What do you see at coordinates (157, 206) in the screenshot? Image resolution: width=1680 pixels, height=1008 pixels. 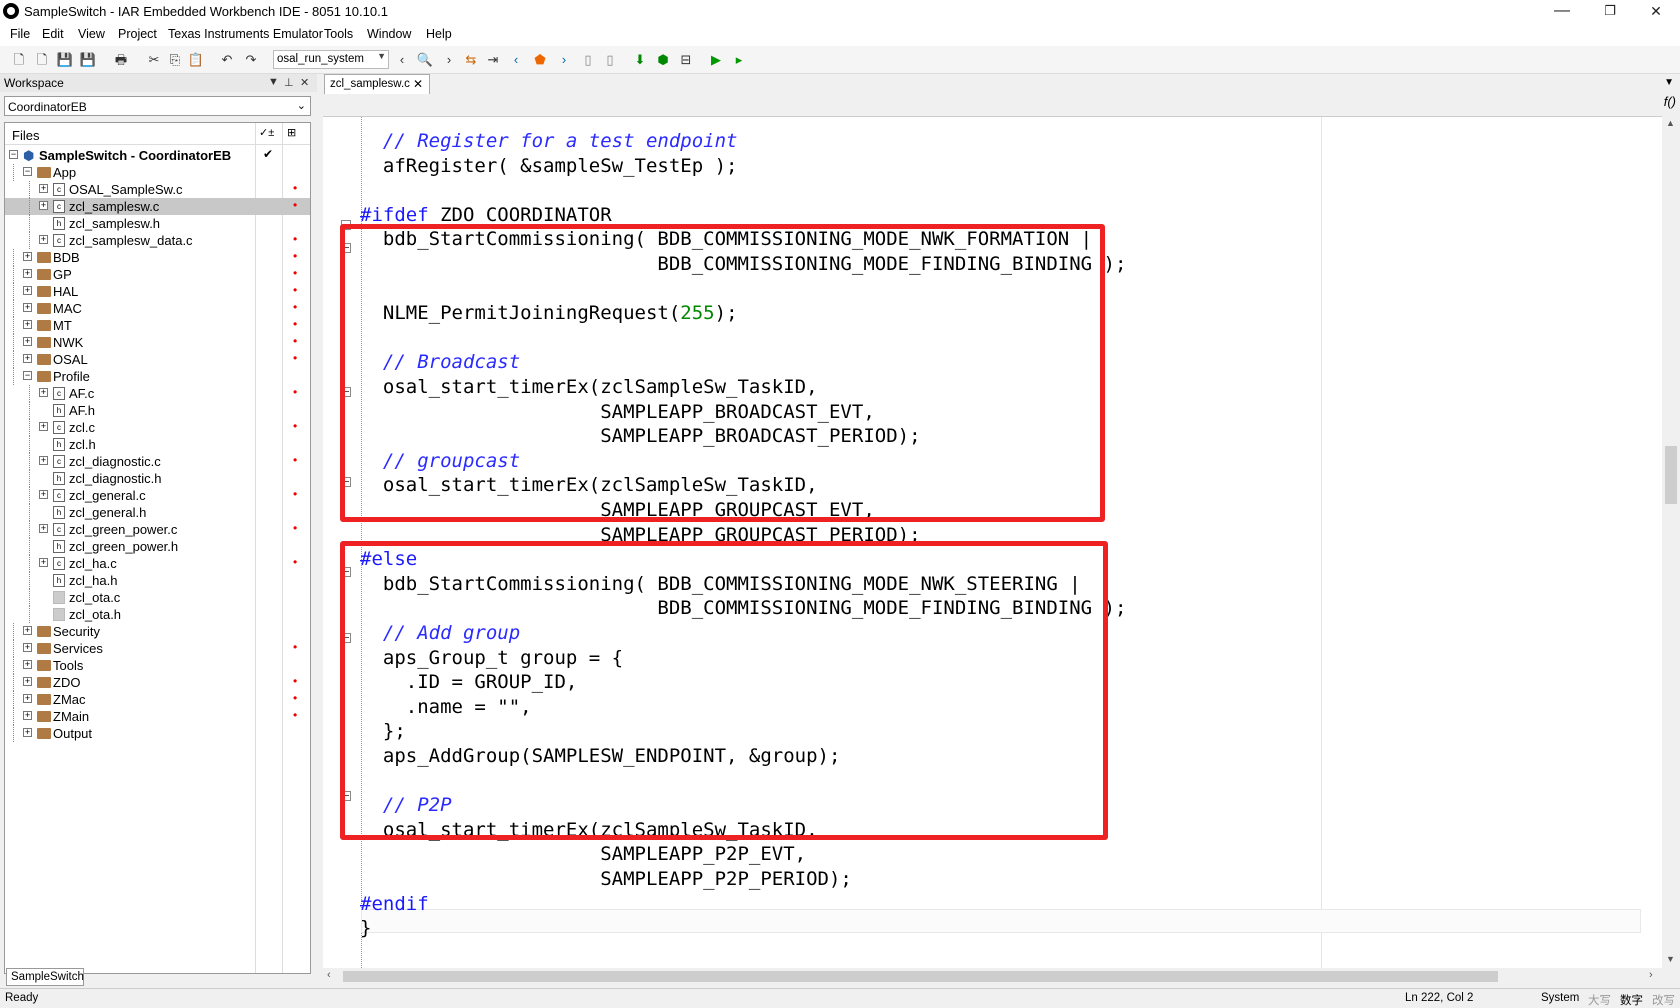 I see `tree-file: + c zcl_samplesw.c •` at bounding box center [157, 206].